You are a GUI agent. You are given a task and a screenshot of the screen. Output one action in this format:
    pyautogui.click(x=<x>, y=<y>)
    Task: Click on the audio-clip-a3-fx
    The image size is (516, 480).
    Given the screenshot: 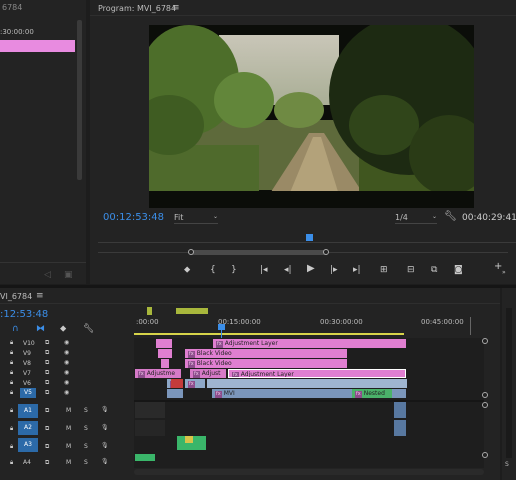 What is the action you would take?
    pyautogui.click(x=189, y=439)
    